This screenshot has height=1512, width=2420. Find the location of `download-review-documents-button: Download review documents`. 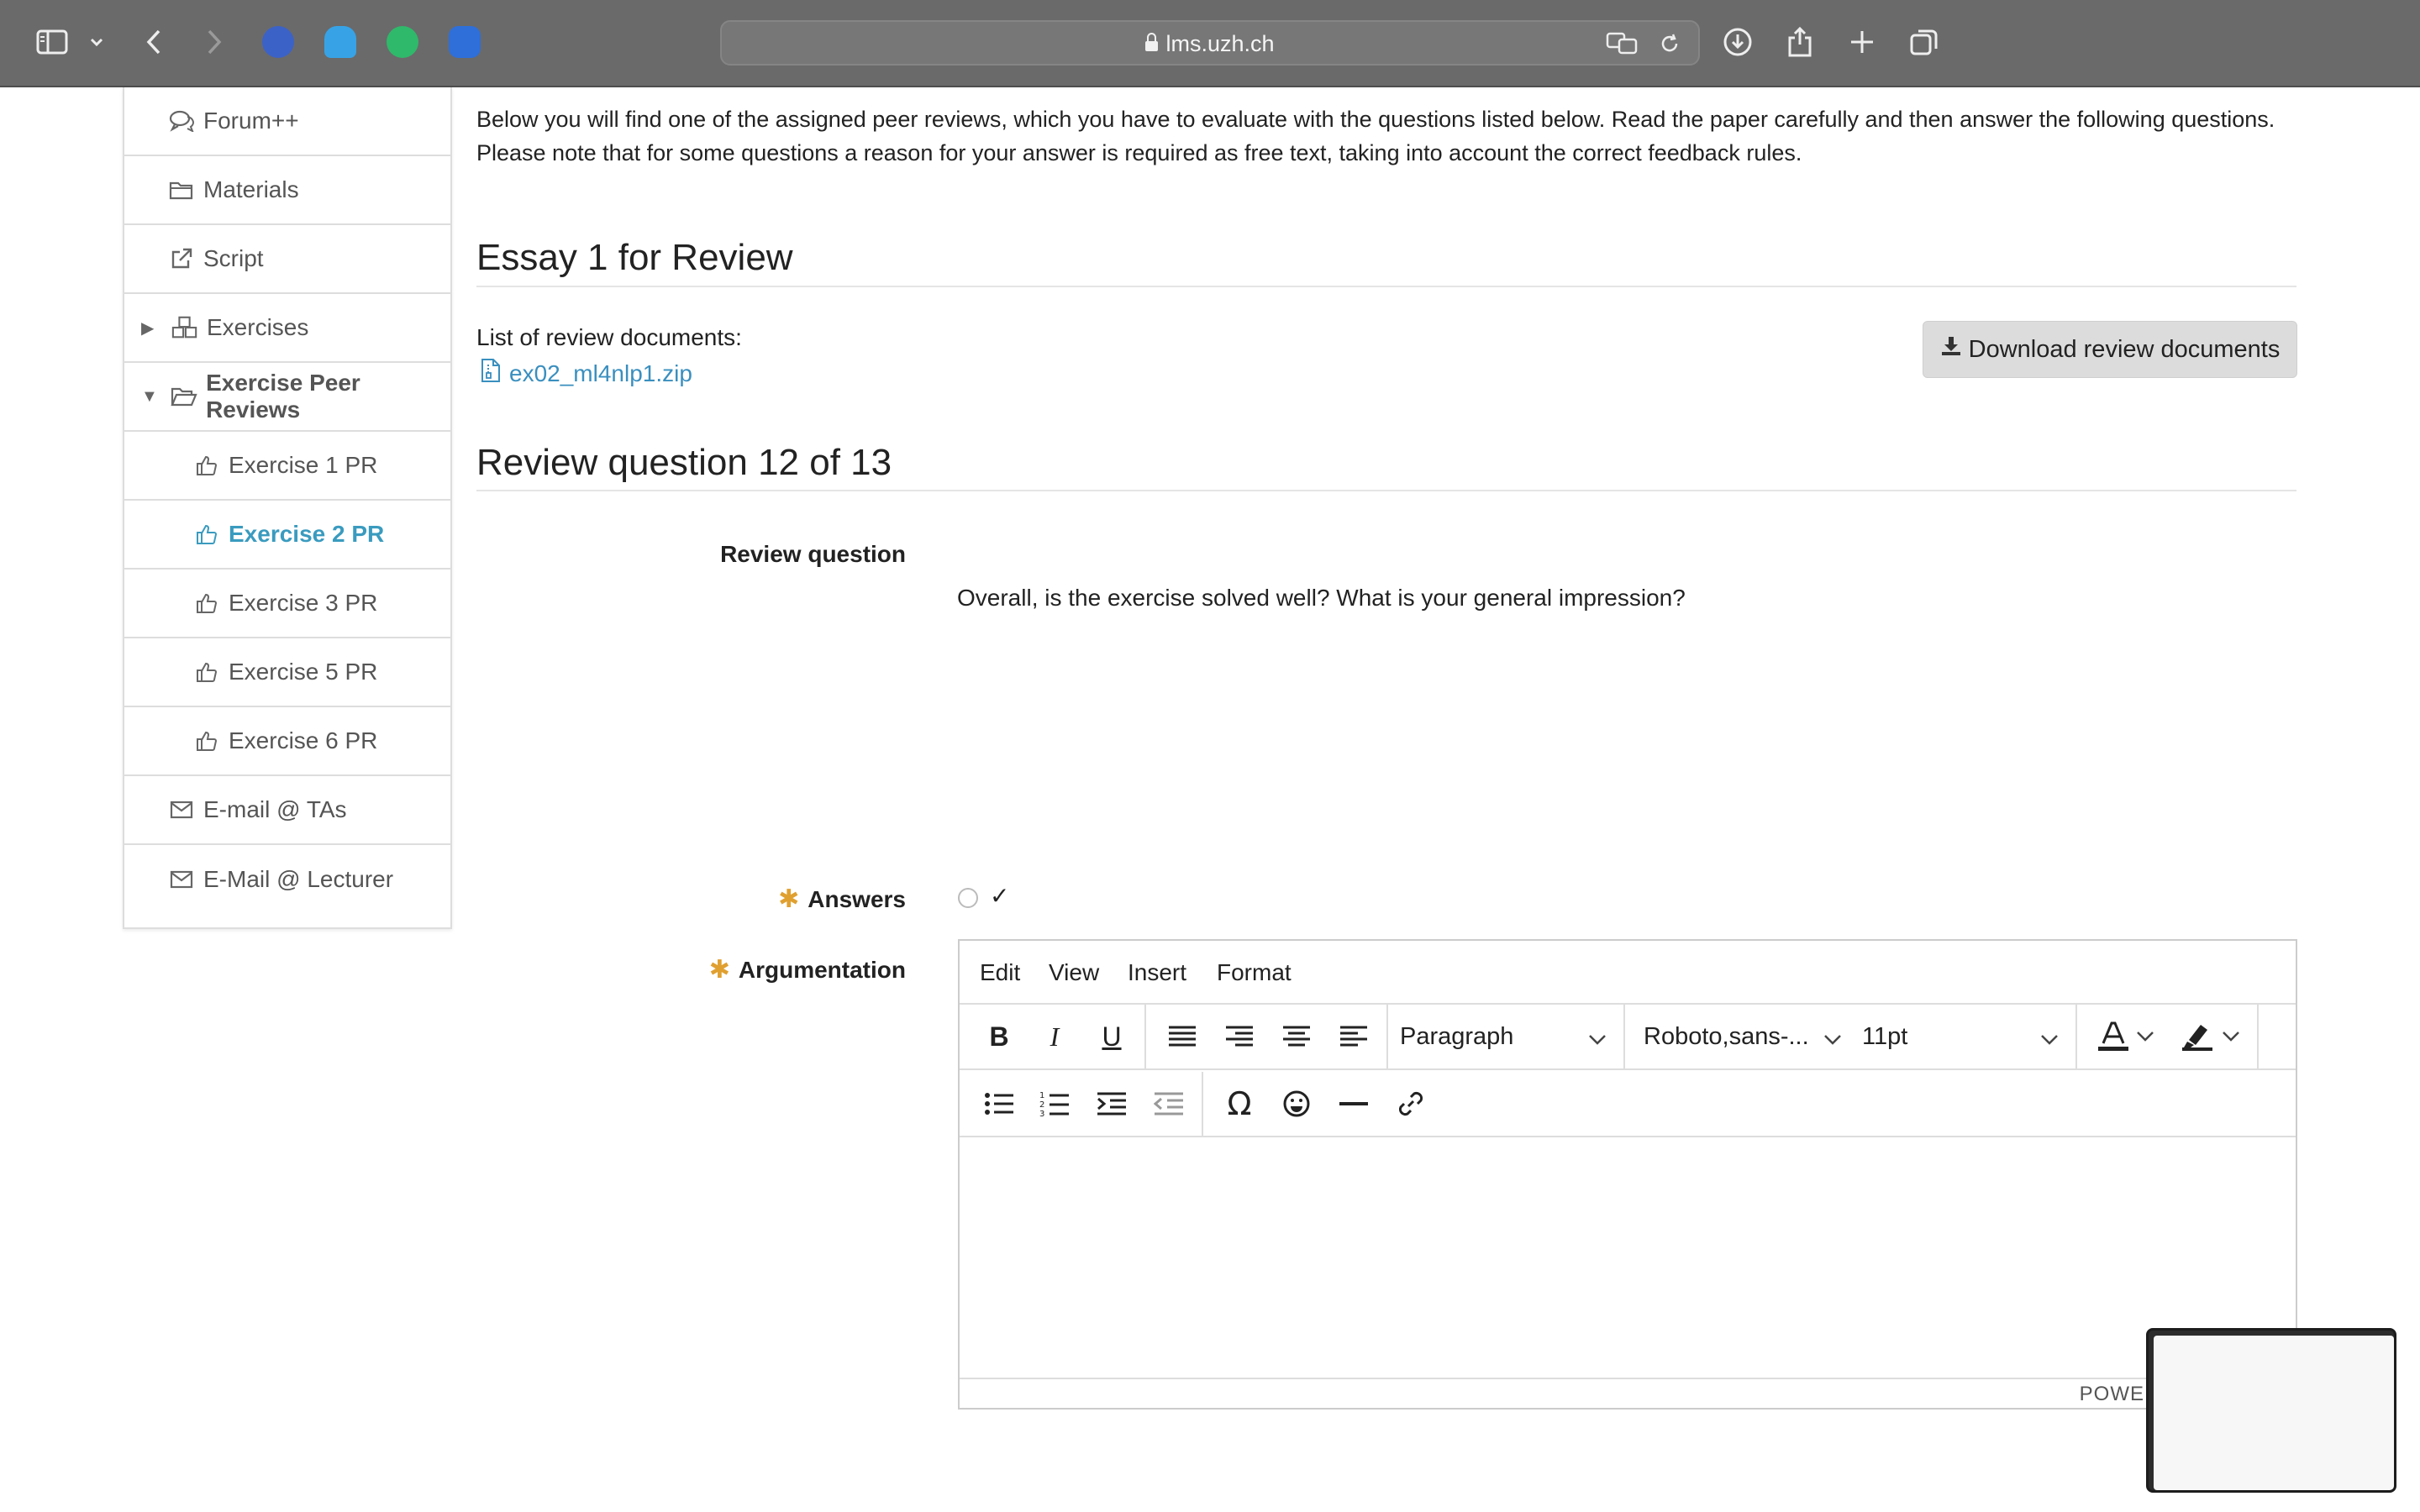

download-review-documents-button: Download review documents is located at coordinates (2110, 349).